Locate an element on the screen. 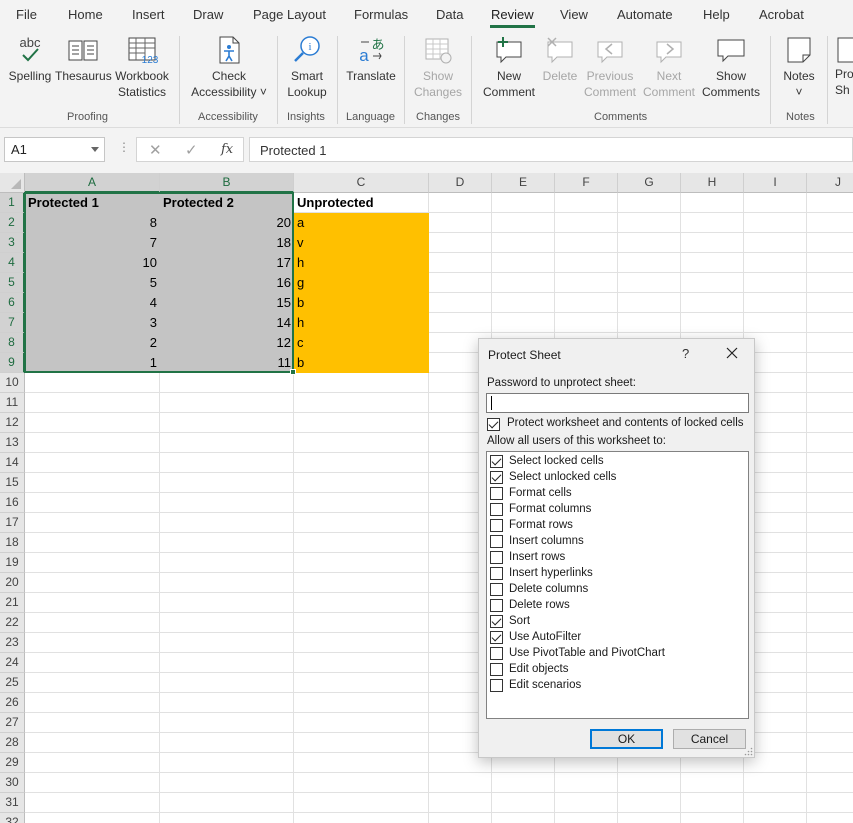 Image resolution: width=853 pixels, height=823 pixels. cell-b4: 17 is located at coordinates (227, 263).